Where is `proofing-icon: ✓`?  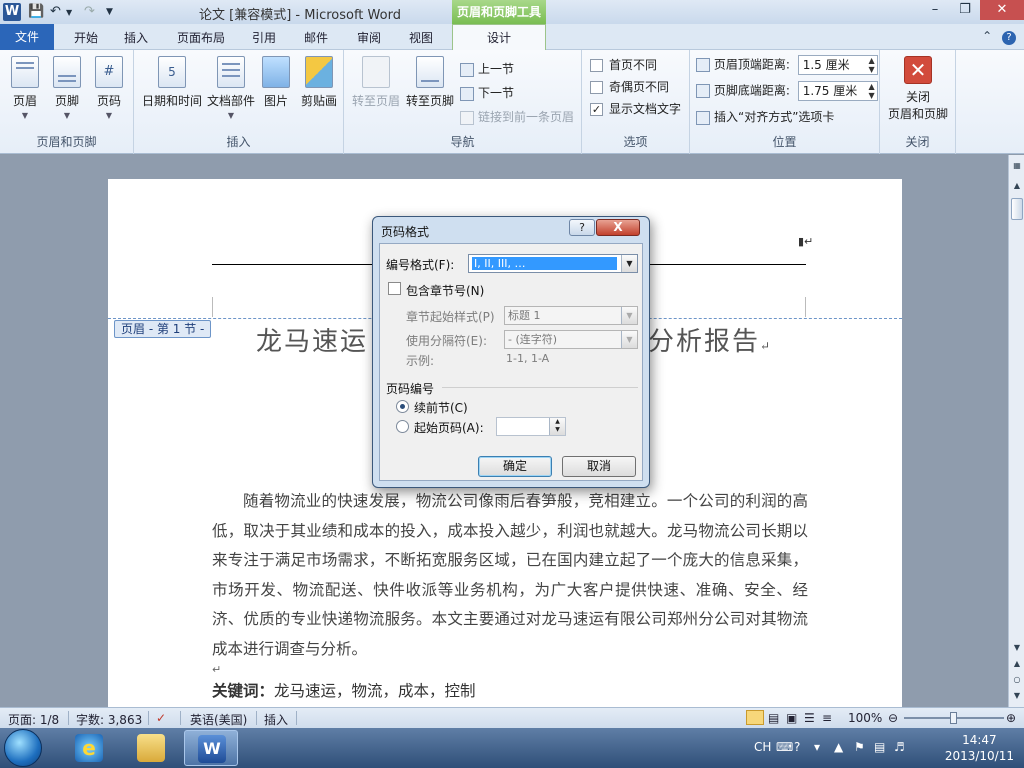
proofing-icon: ✓ is located at coordinates (161, 718).